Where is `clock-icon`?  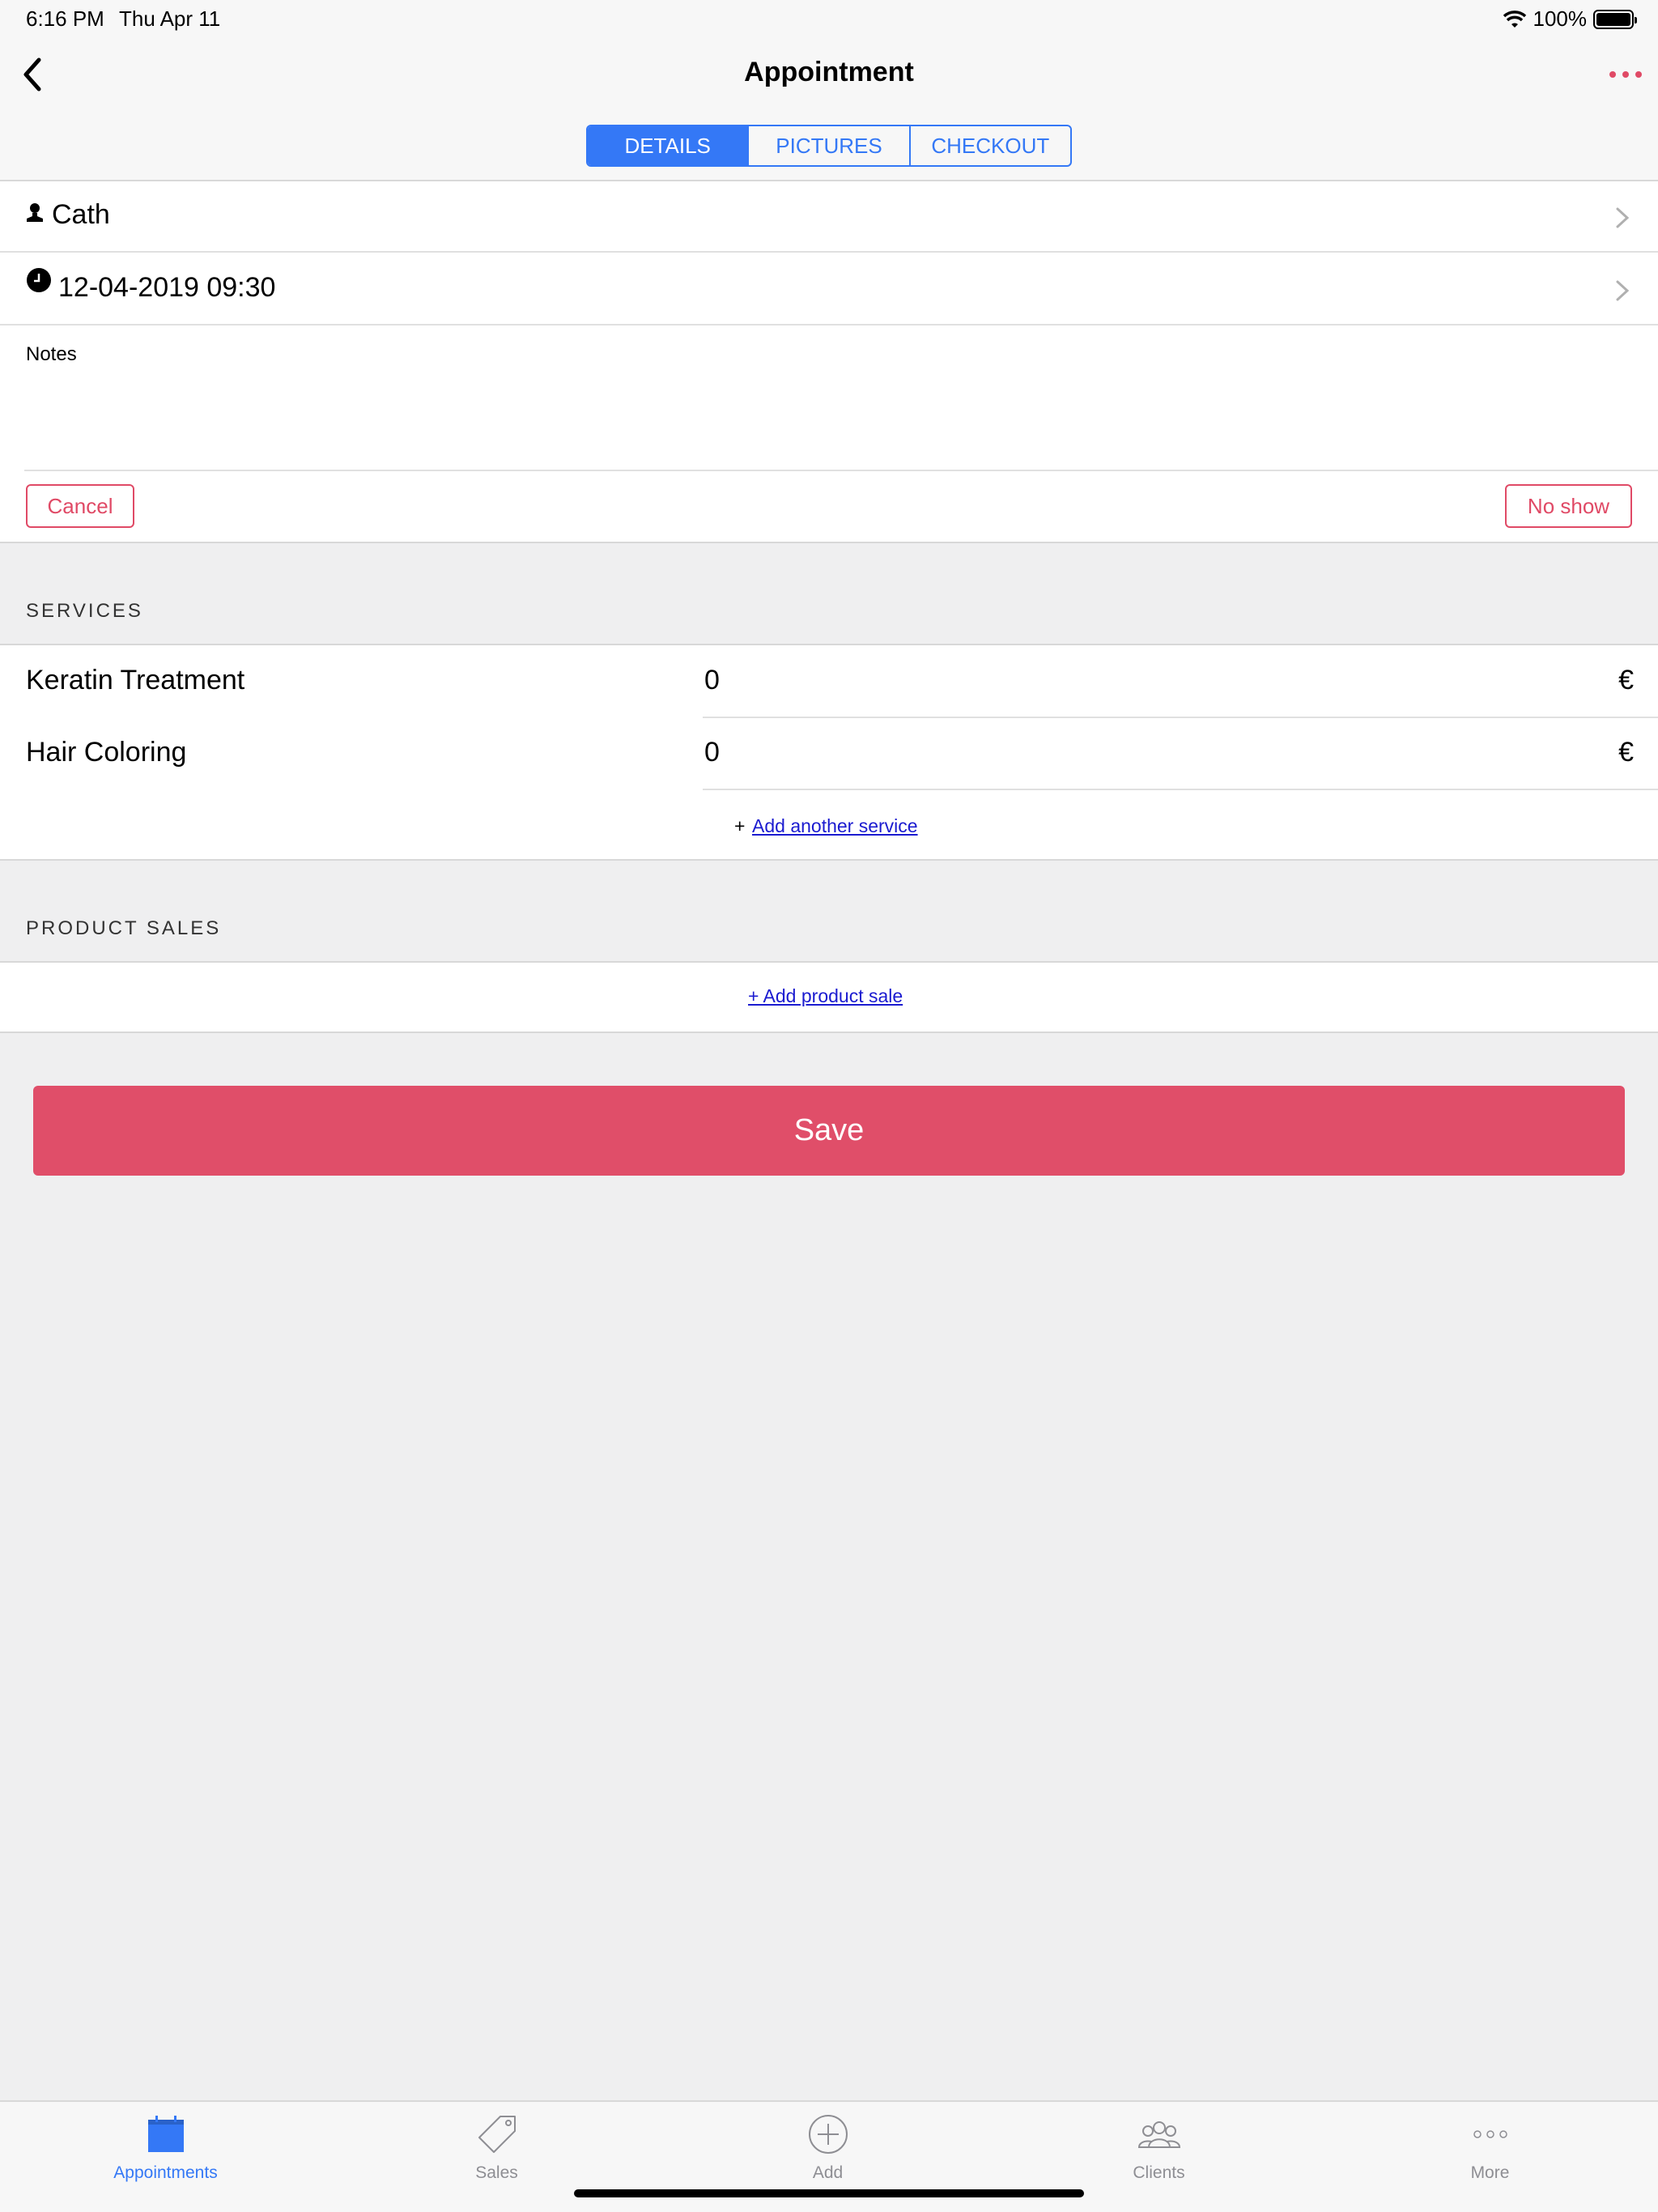 clock-icon is located at coordinates (39, 280).